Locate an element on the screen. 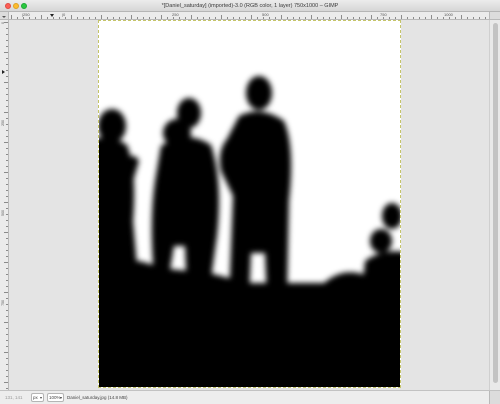 The image size is (500, 404). horizontal-ruler: |250 |0 250 500 750 1000 is located at coordinates (249, 16).